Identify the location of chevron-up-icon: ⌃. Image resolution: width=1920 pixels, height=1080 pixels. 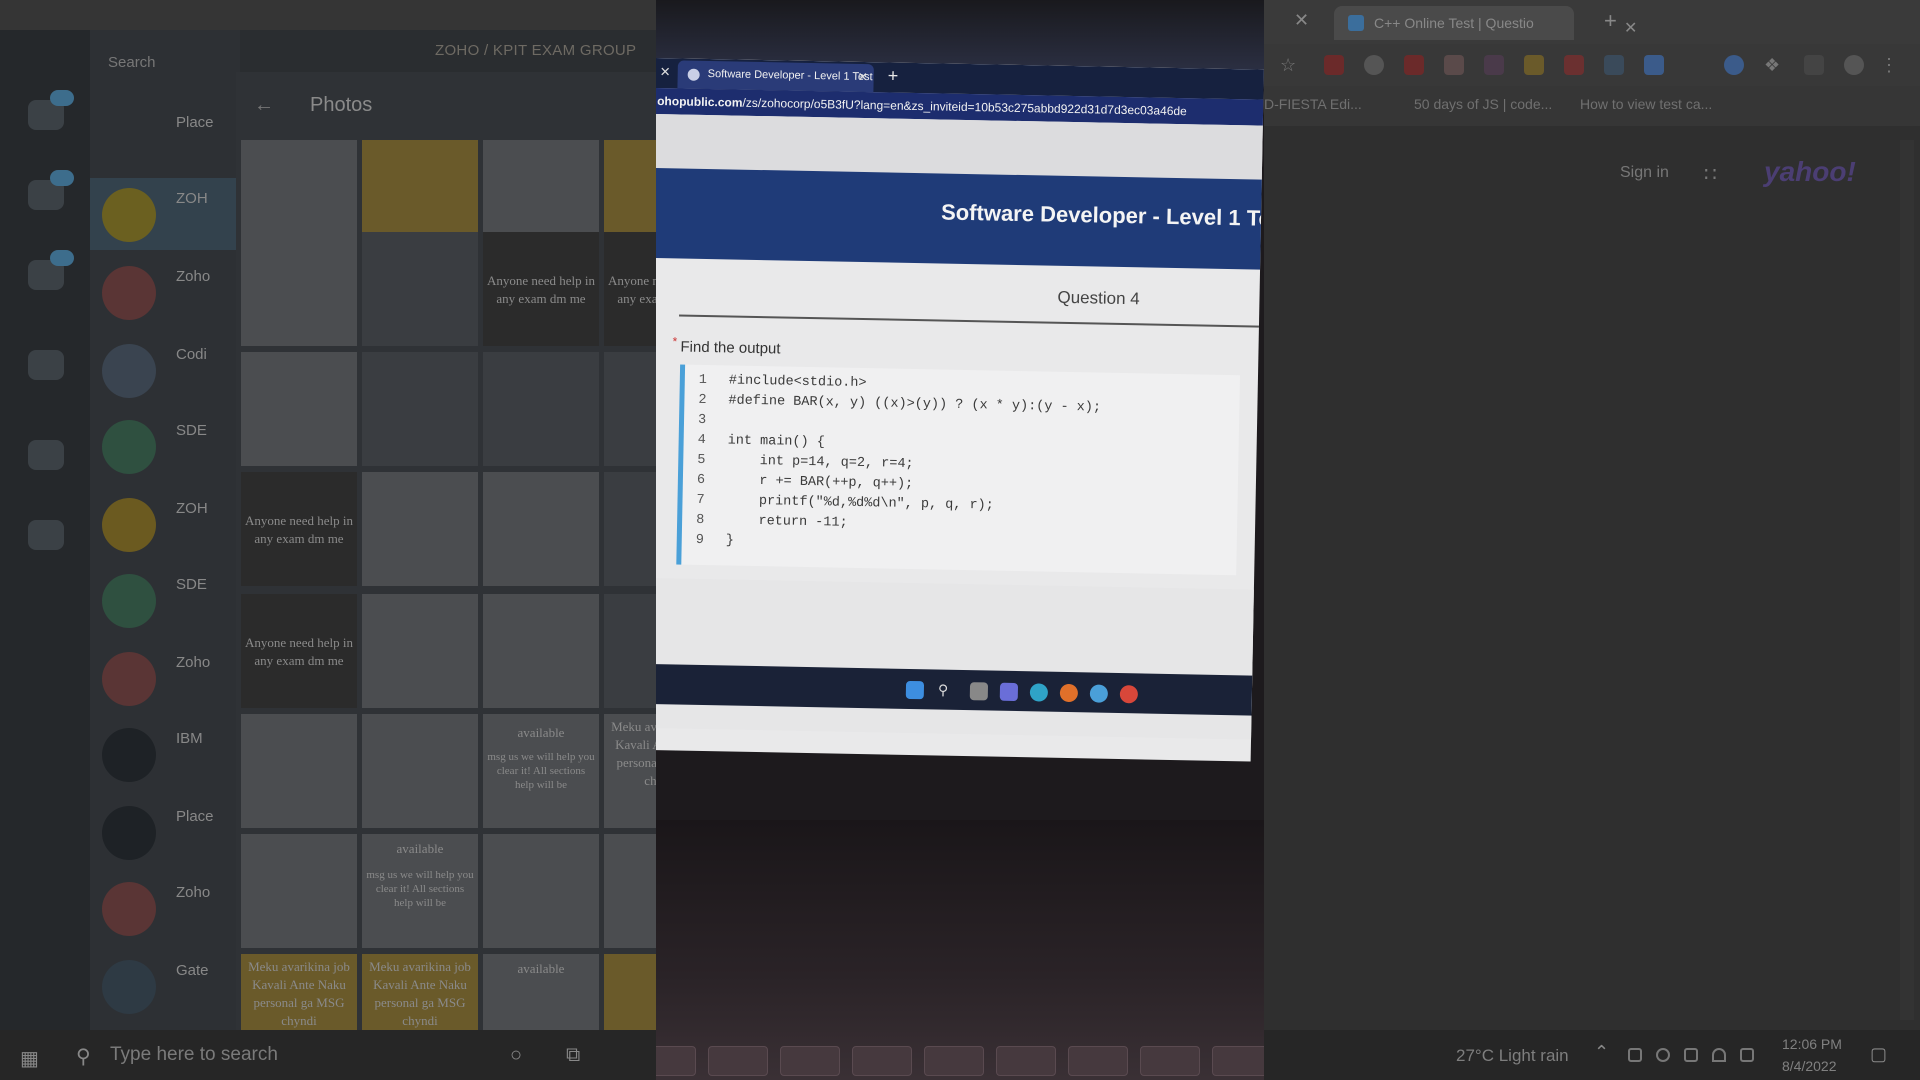
(1601, 1052).